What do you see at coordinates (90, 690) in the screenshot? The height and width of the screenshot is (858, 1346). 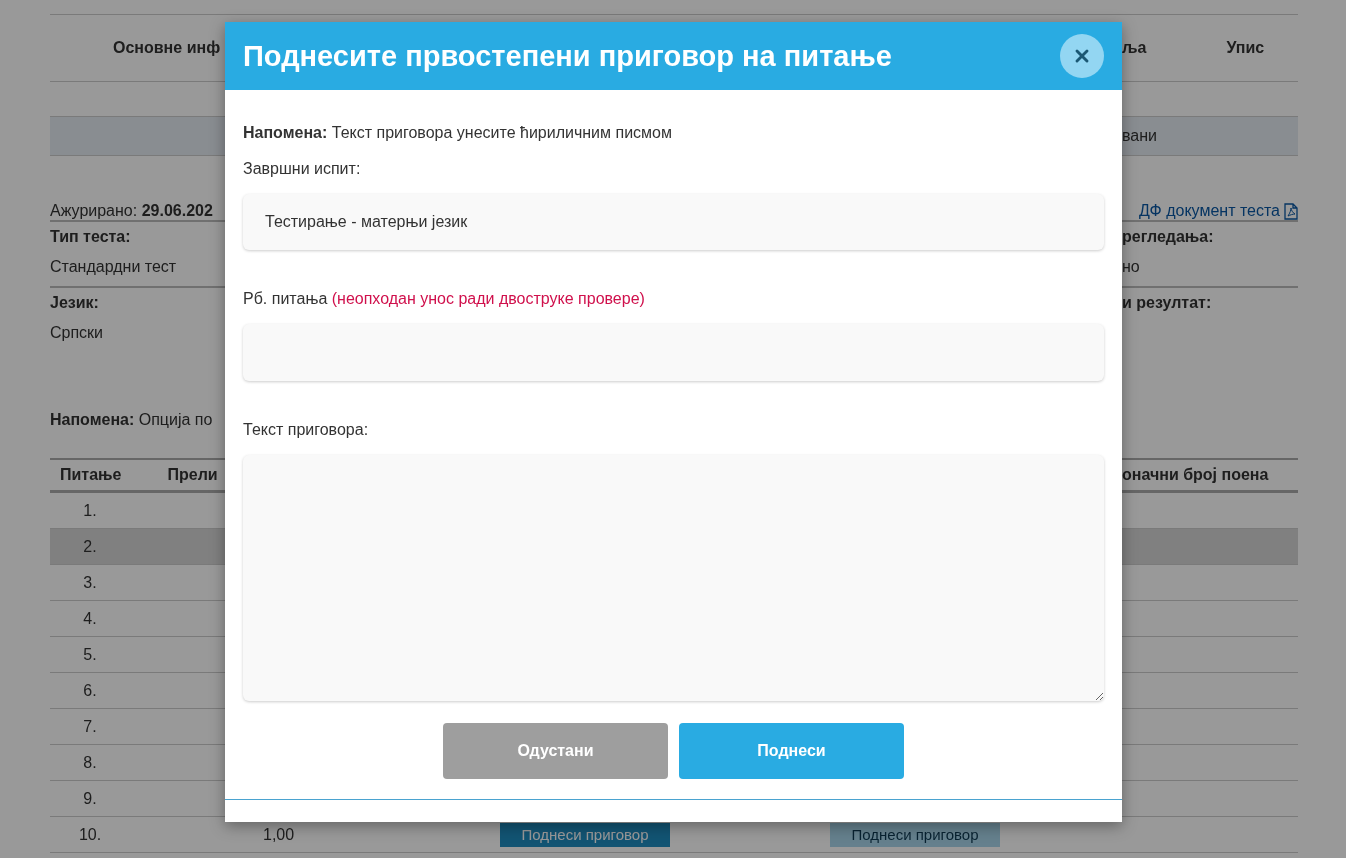 I see `question-number: 6.` at bounding box center [90, 690].